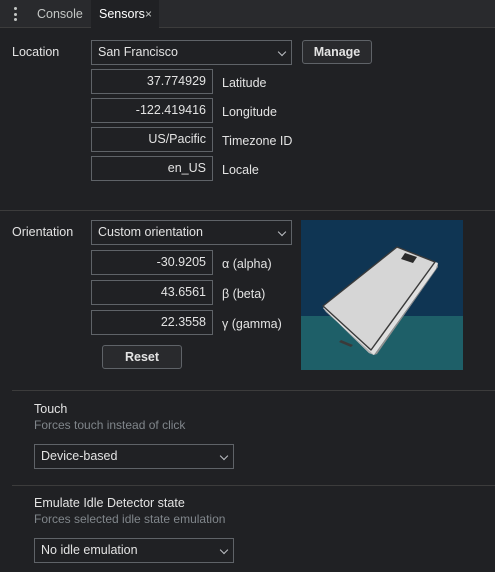  I want to click on locale-label: Locale, so click(240, 170).